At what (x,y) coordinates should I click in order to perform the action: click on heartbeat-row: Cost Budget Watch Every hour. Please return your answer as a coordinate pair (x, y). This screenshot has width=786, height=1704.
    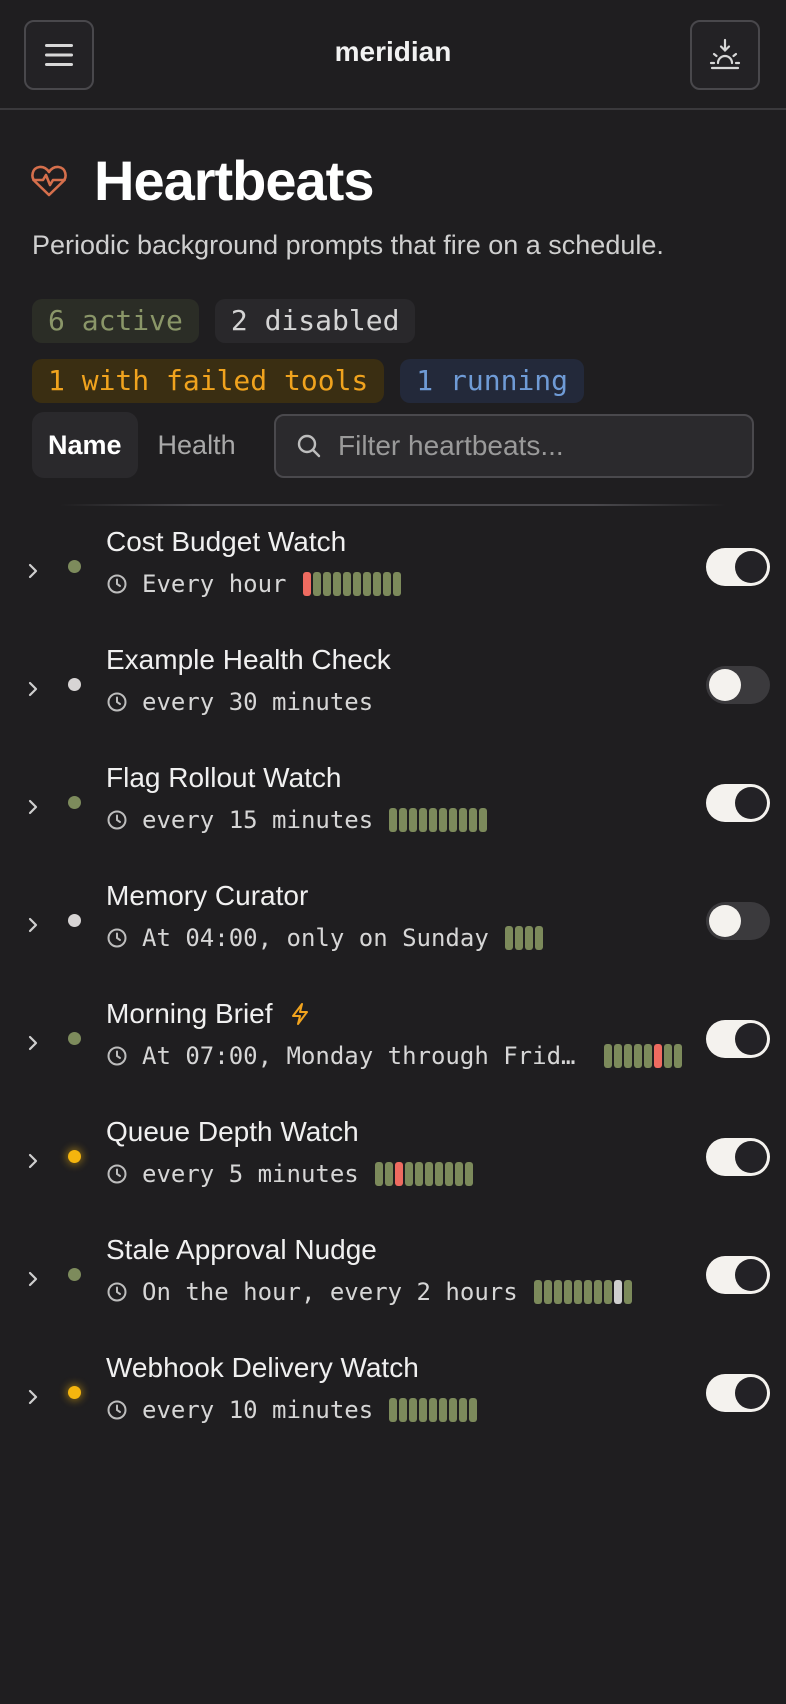
    Looking at the image, I should click on (393, 579).